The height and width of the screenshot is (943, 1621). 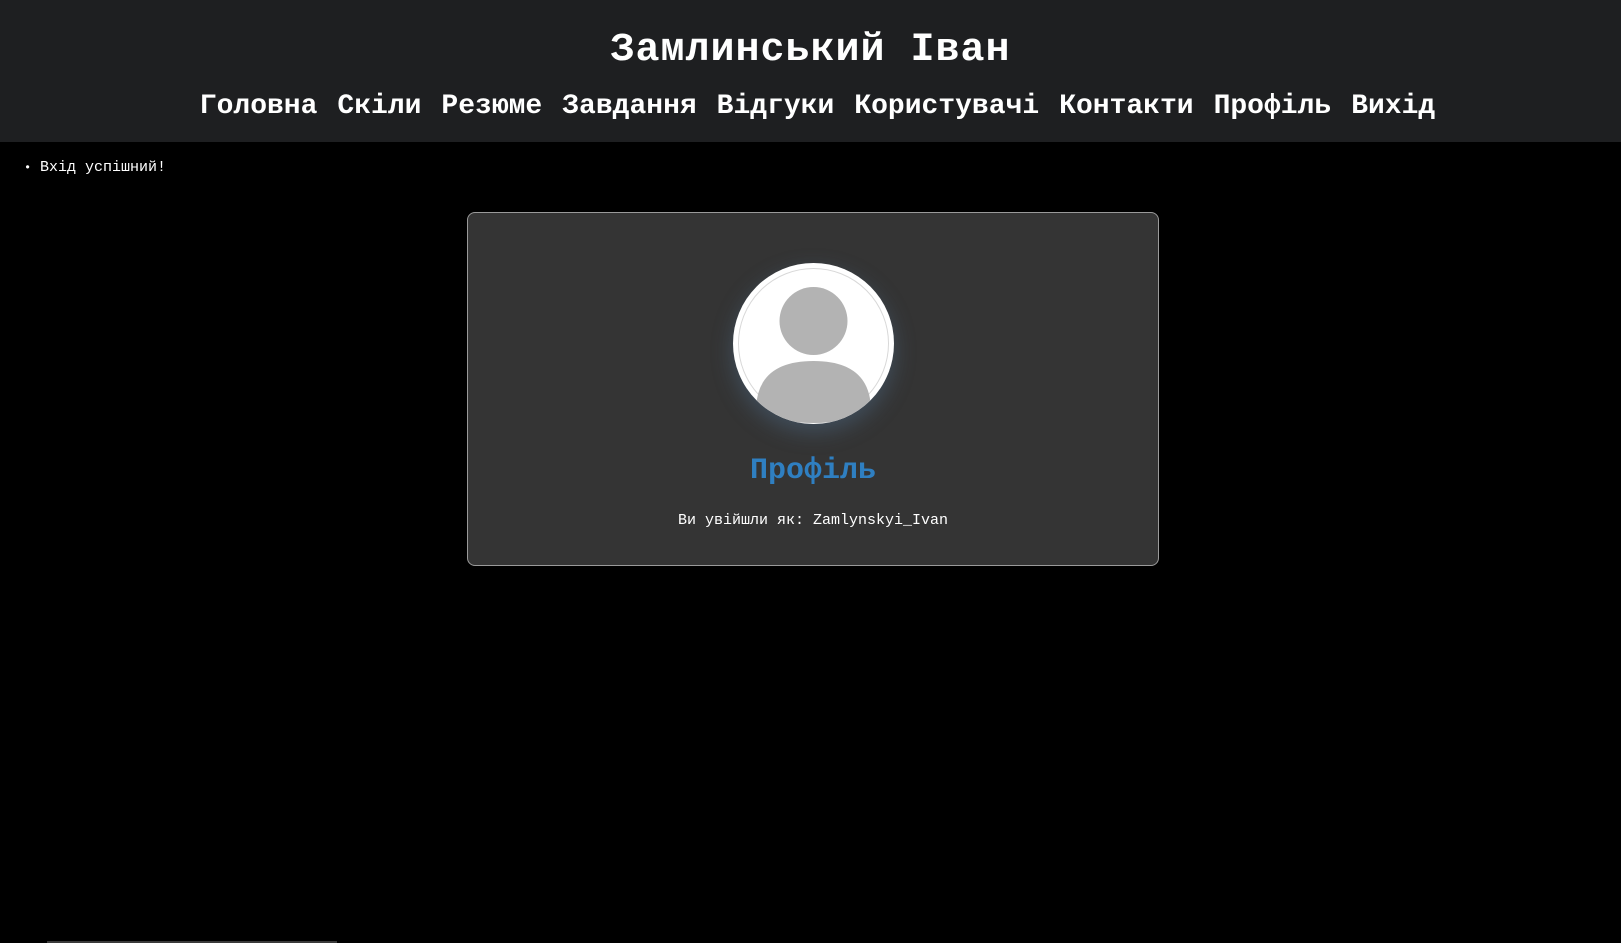 I want to click on nav-item-skills: Скіли, so click(x=379, y=107).